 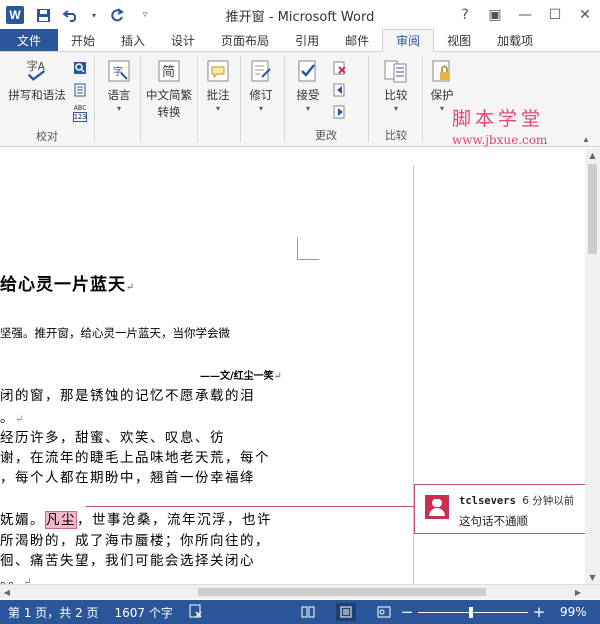 What do you see at coordinates (7, 418) in the screenshot?
I see `doc-line-text: 。` at bounding box center [7, 418].